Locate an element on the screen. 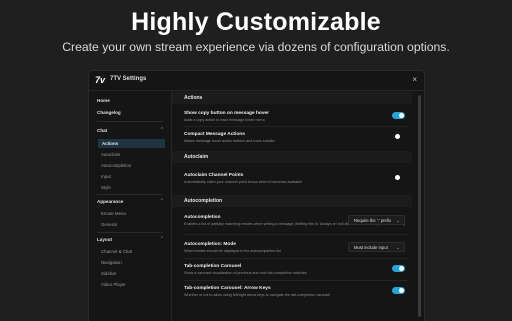 This screenshot has height=321, width=512. setting-name: Tab-completion Carousel: Arrow Keys is located at coordinates (227, 288).